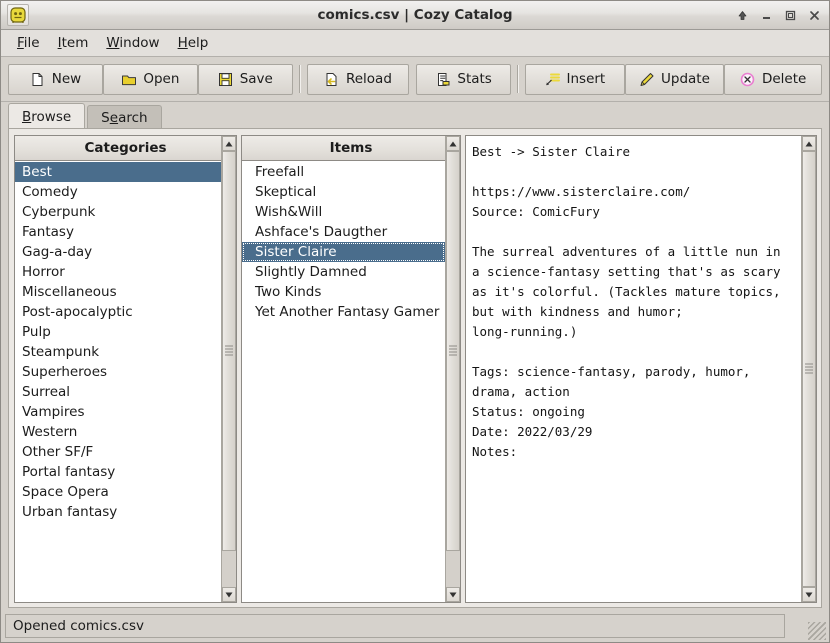  What do you see at coordinates (118, 512) in the screenshot?
I see `category-list-item: Urban fantasy` at bounding box center [118, 512].